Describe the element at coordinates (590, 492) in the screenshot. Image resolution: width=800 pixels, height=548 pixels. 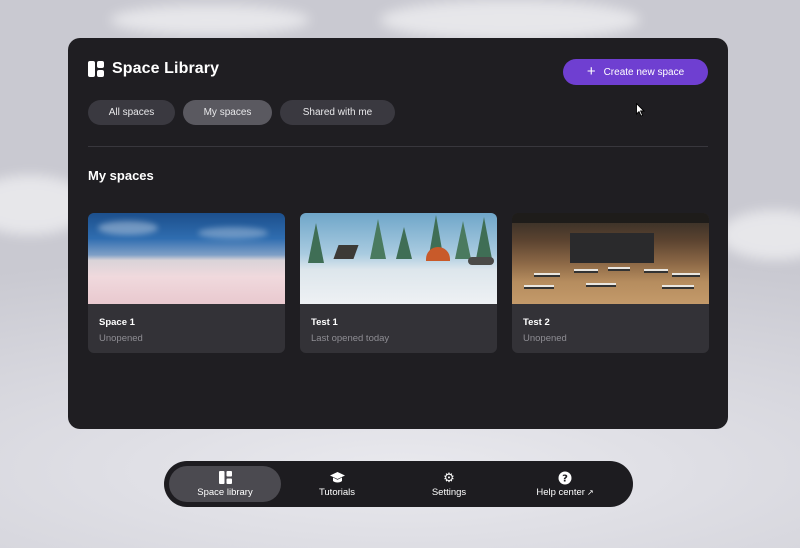
I see `external-link-icon: ↗` at that location.